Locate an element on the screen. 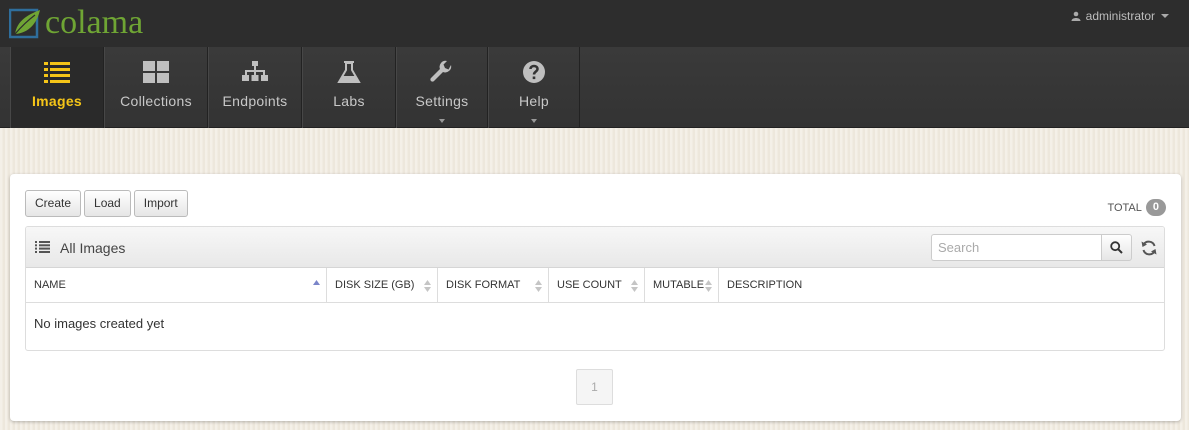 This screenshot has width=1189, height=430. nav-item-endpoints: Endpoints is located at coordinates (255, 87).